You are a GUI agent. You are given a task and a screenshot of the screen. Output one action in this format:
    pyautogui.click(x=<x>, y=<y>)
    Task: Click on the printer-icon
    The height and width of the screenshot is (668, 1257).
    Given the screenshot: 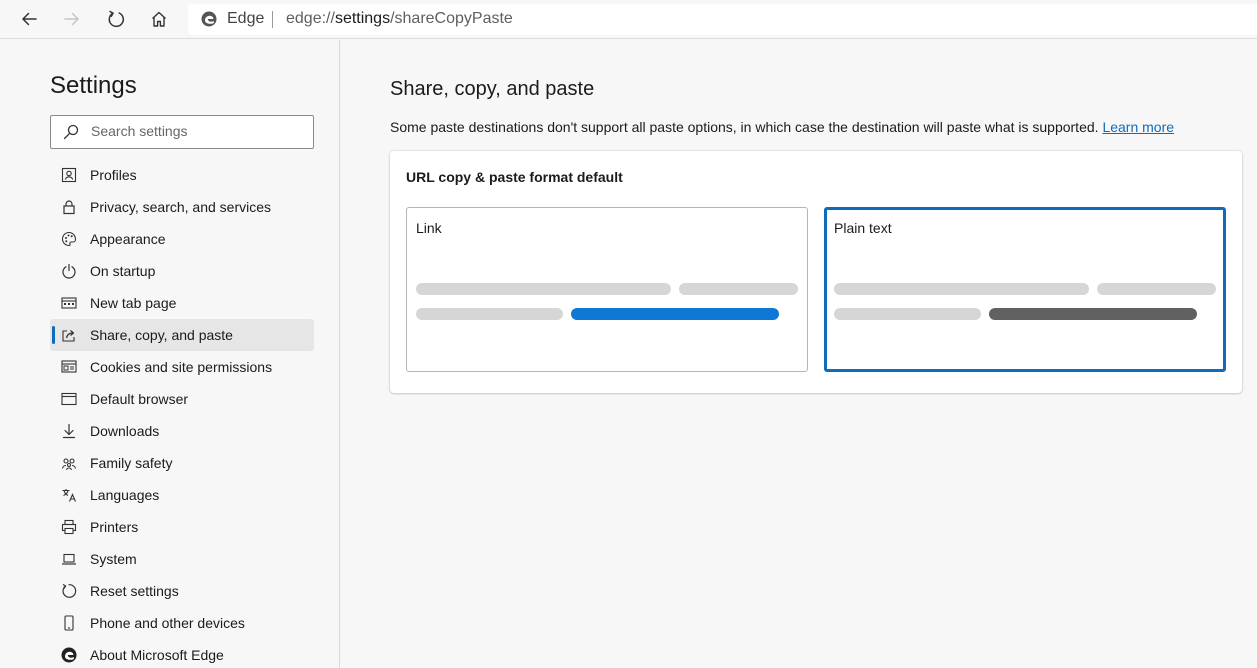 What is the action you would take?
    pyautogui.click(x=69, y=527)
    